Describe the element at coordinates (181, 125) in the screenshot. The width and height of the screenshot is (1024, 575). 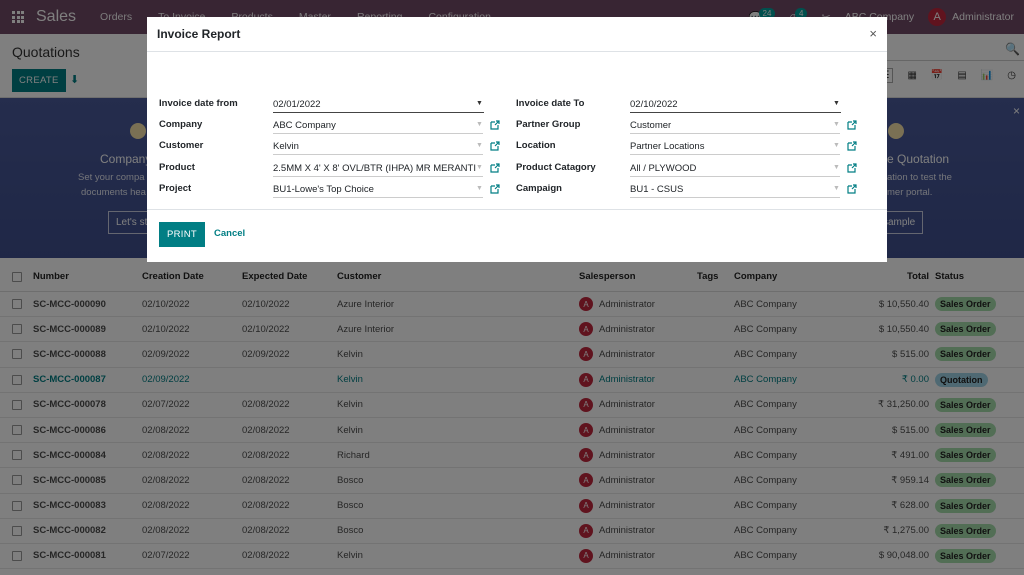
I see `company-label: Company` at that location.